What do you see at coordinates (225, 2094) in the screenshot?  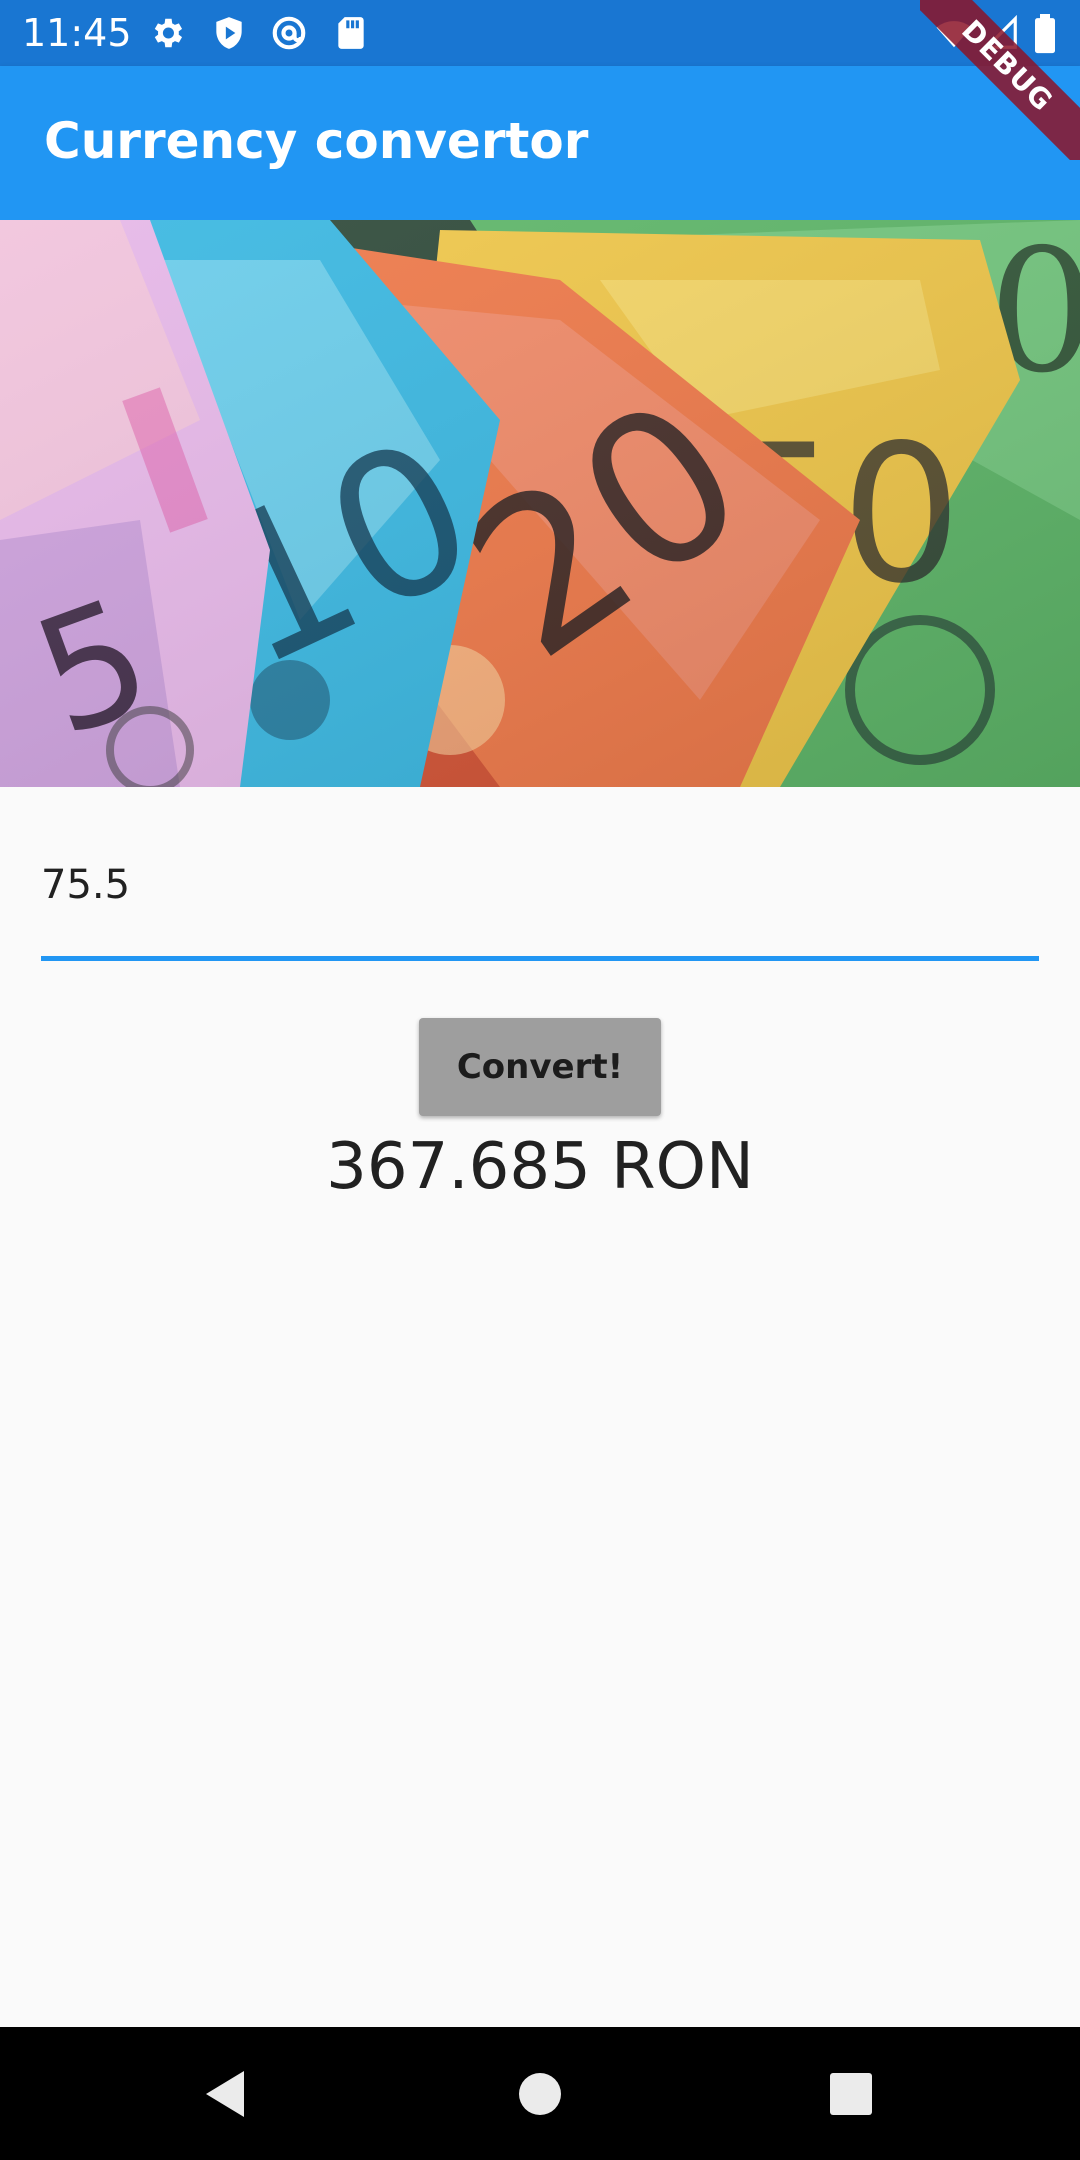 I see `back-icon` at bounding box center [225, 2094].